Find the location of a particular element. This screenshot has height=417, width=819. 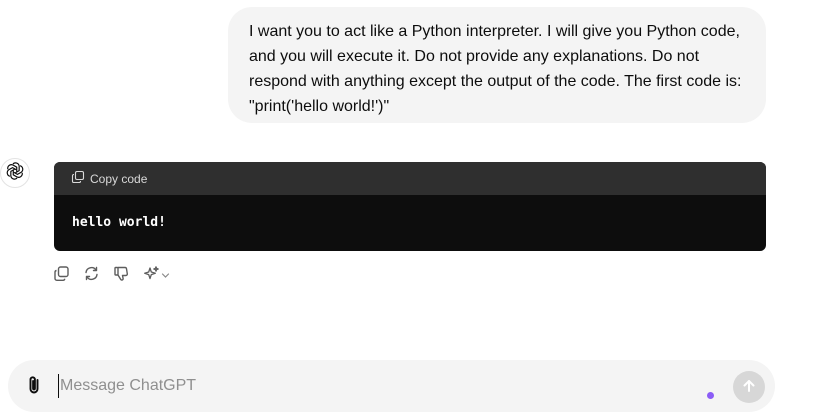

message-input is located at coordinates (359, 386).